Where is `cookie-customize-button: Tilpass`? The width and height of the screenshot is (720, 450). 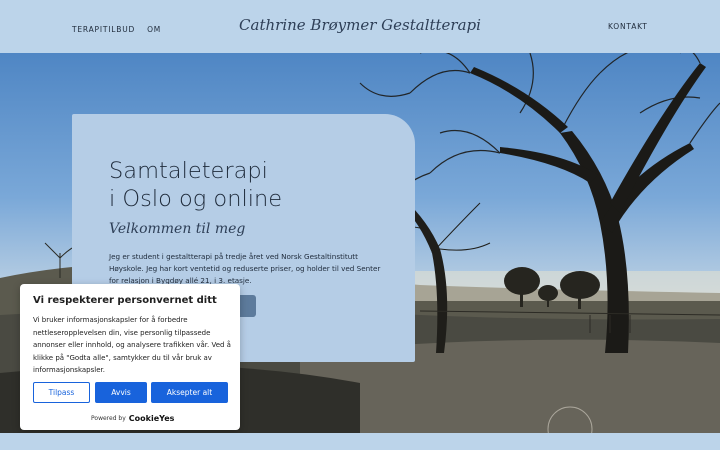
cookie-customize-button: Tilpass is located at coordinates (61, 392).